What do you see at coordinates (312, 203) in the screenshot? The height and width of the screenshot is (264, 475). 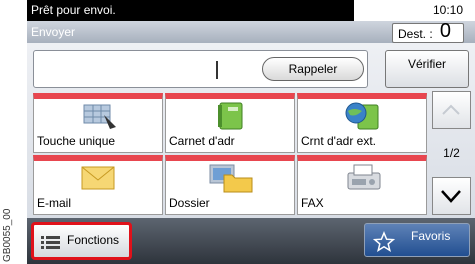 I see `tile-label: FAX` at bounding box center [312, 203].